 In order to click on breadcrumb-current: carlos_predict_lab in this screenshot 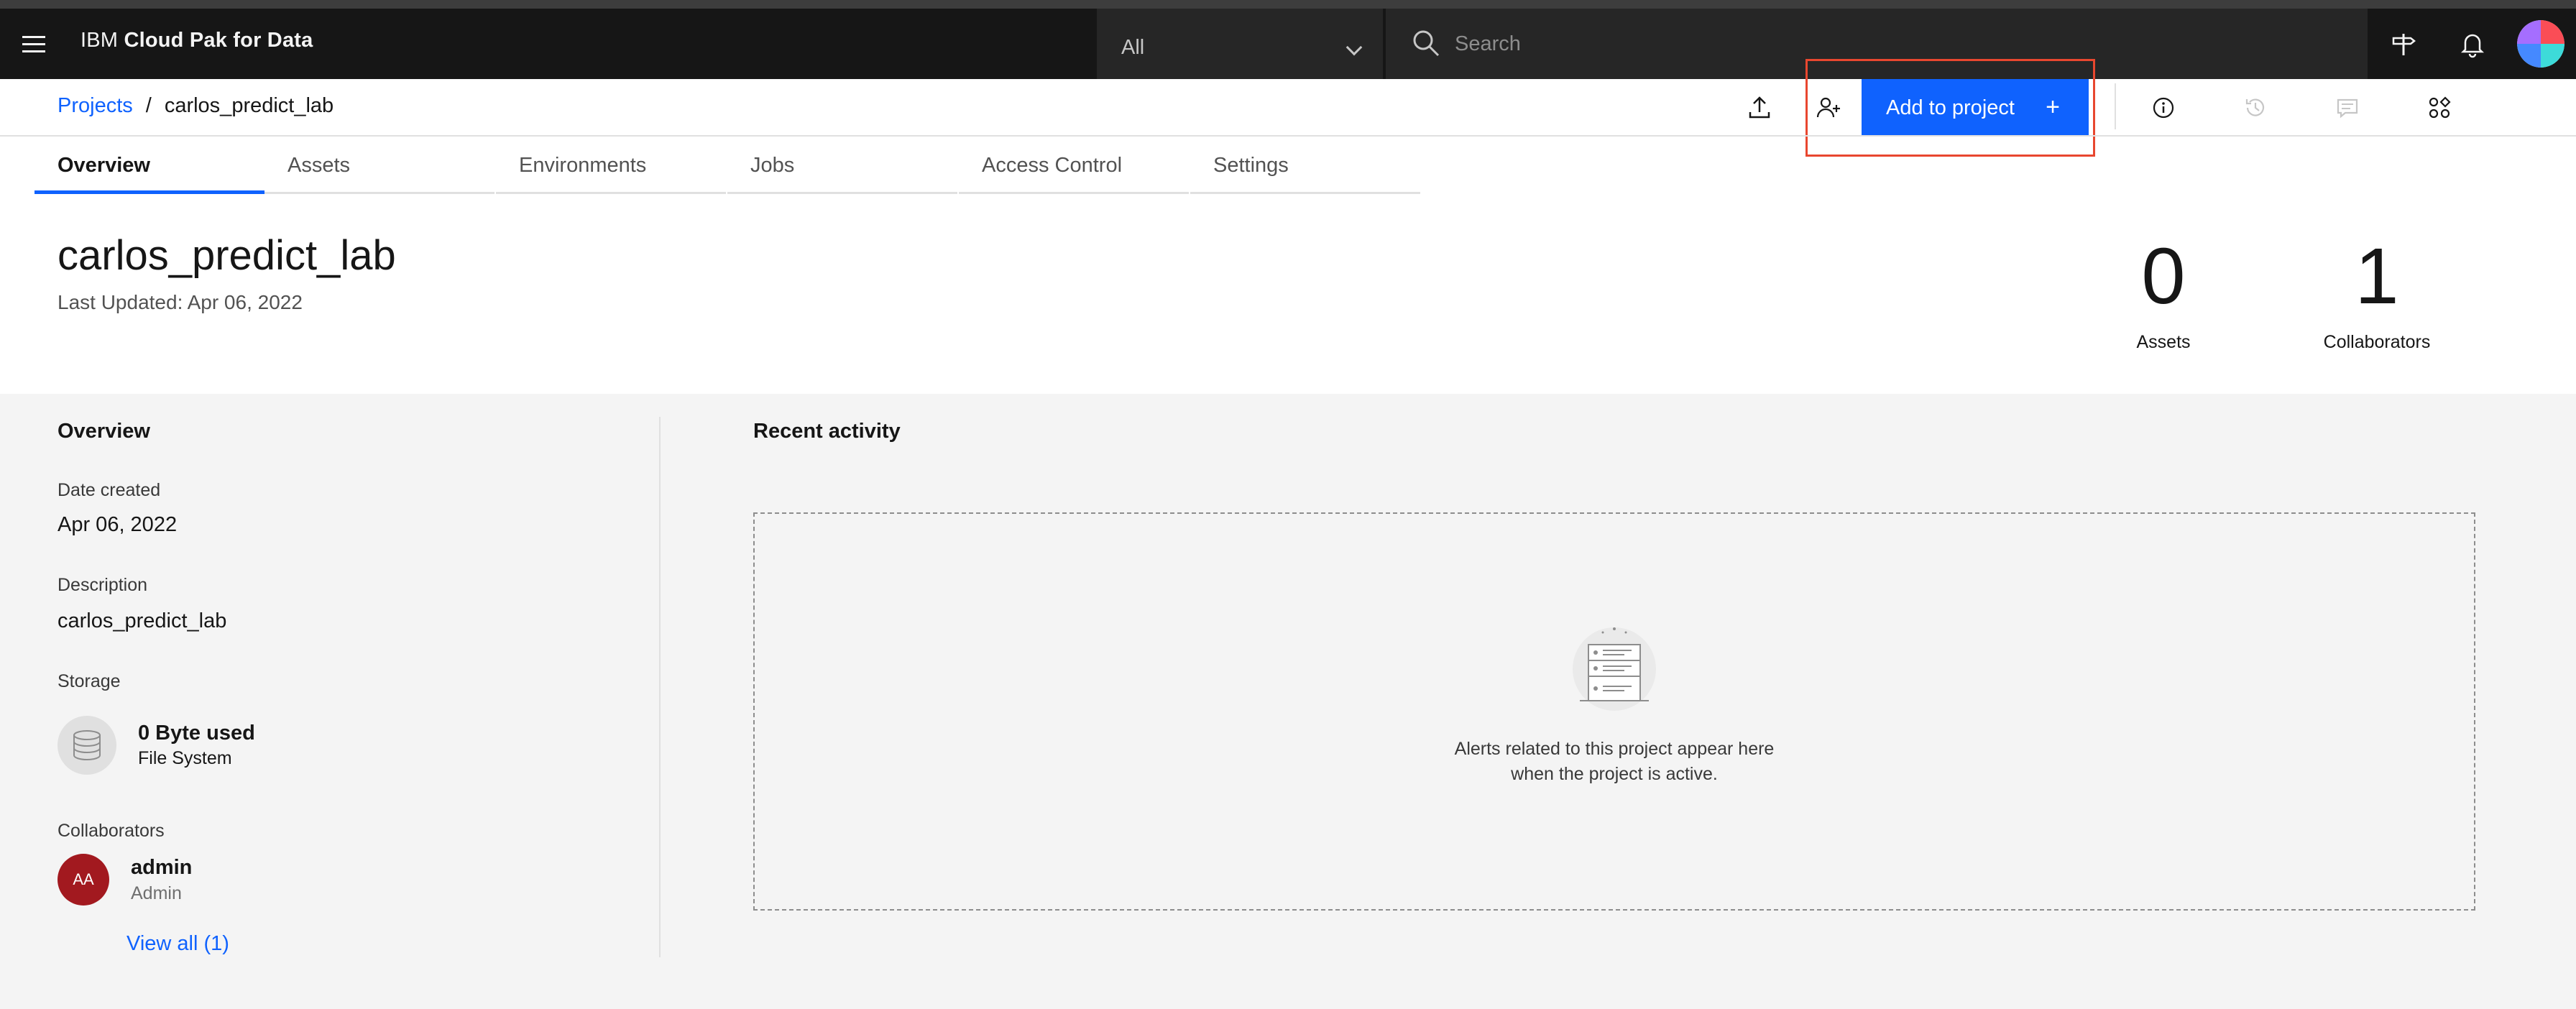, I will do `click(249, 105)`.